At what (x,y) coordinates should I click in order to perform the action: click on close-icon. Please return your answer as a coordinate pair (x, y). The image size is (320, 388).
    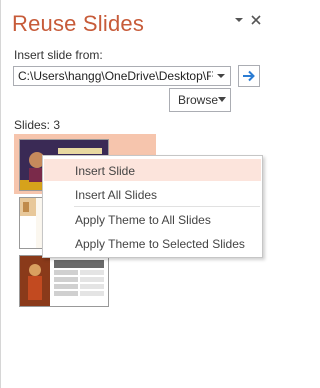
    Looking at the image, I should click on (256, 20).